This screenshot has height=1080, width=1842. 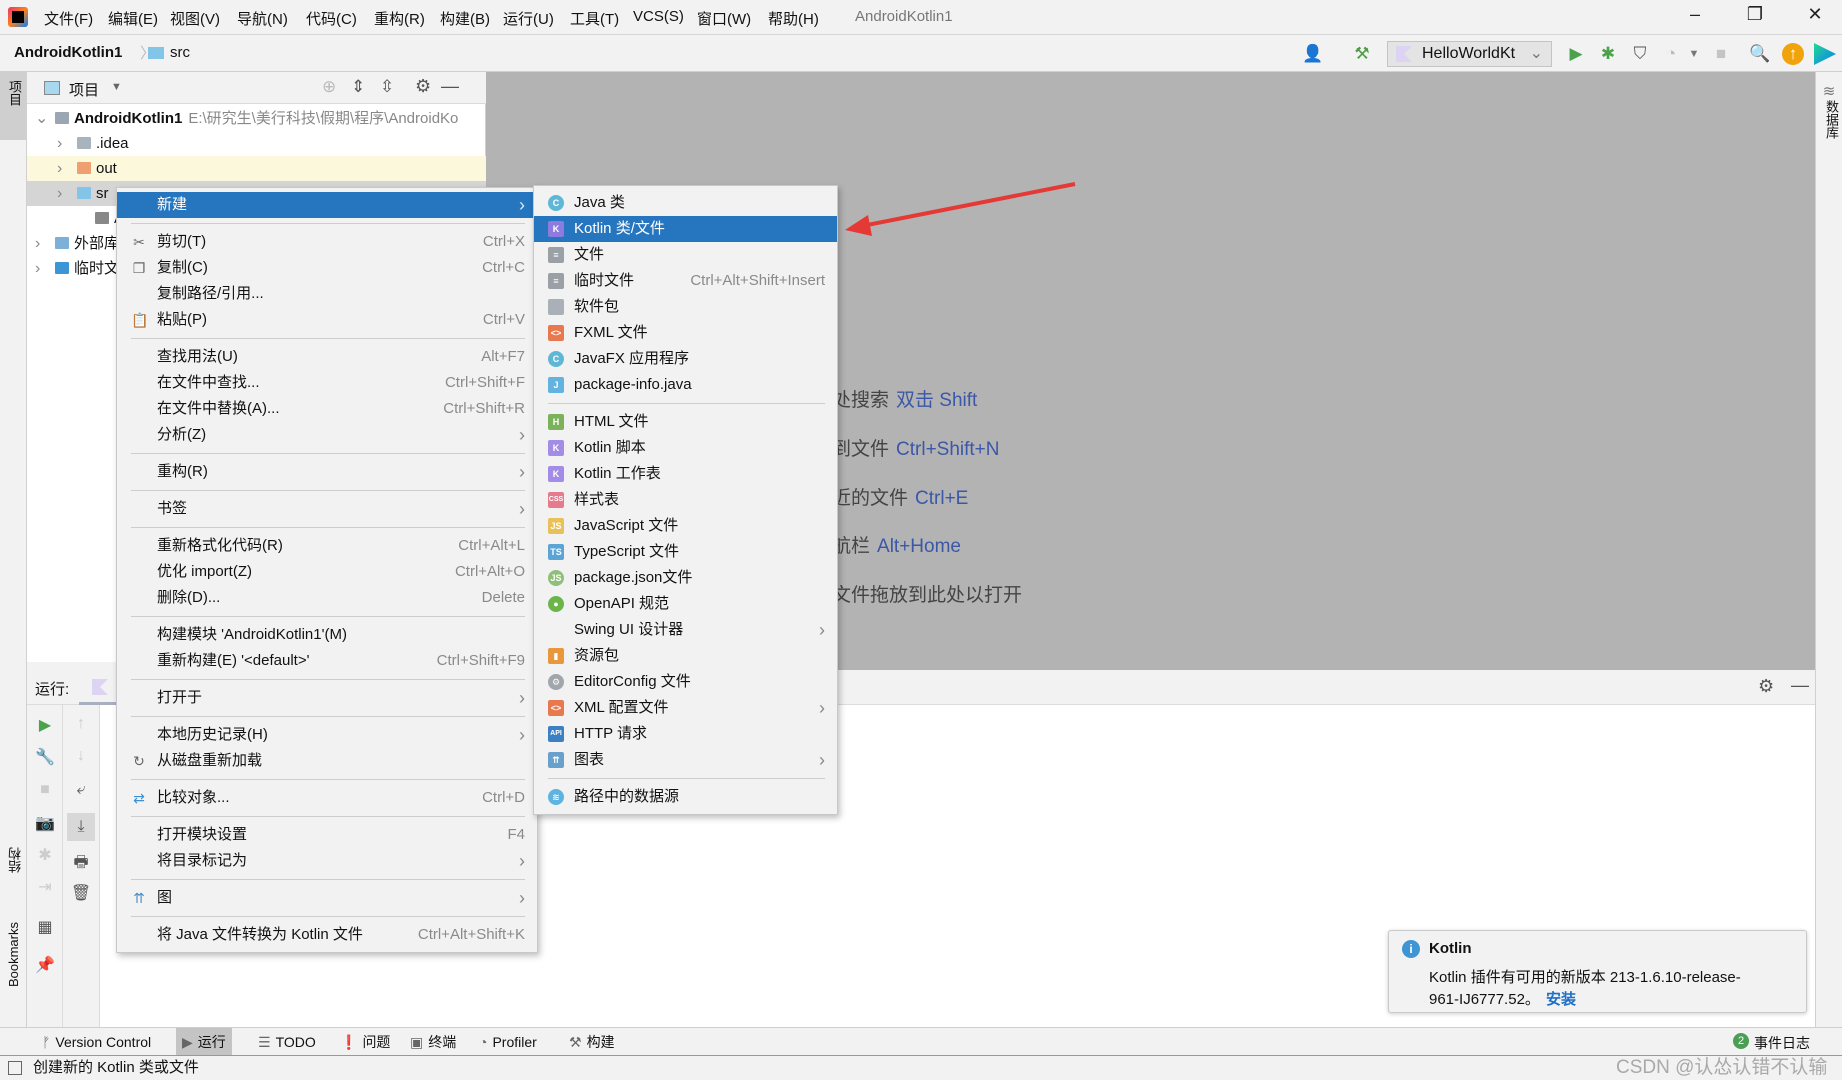 What do you see at coordinates (81, 758) in the screenshot?
I see `arrow-down-icon: ↓` at bounding box center [81, 758].